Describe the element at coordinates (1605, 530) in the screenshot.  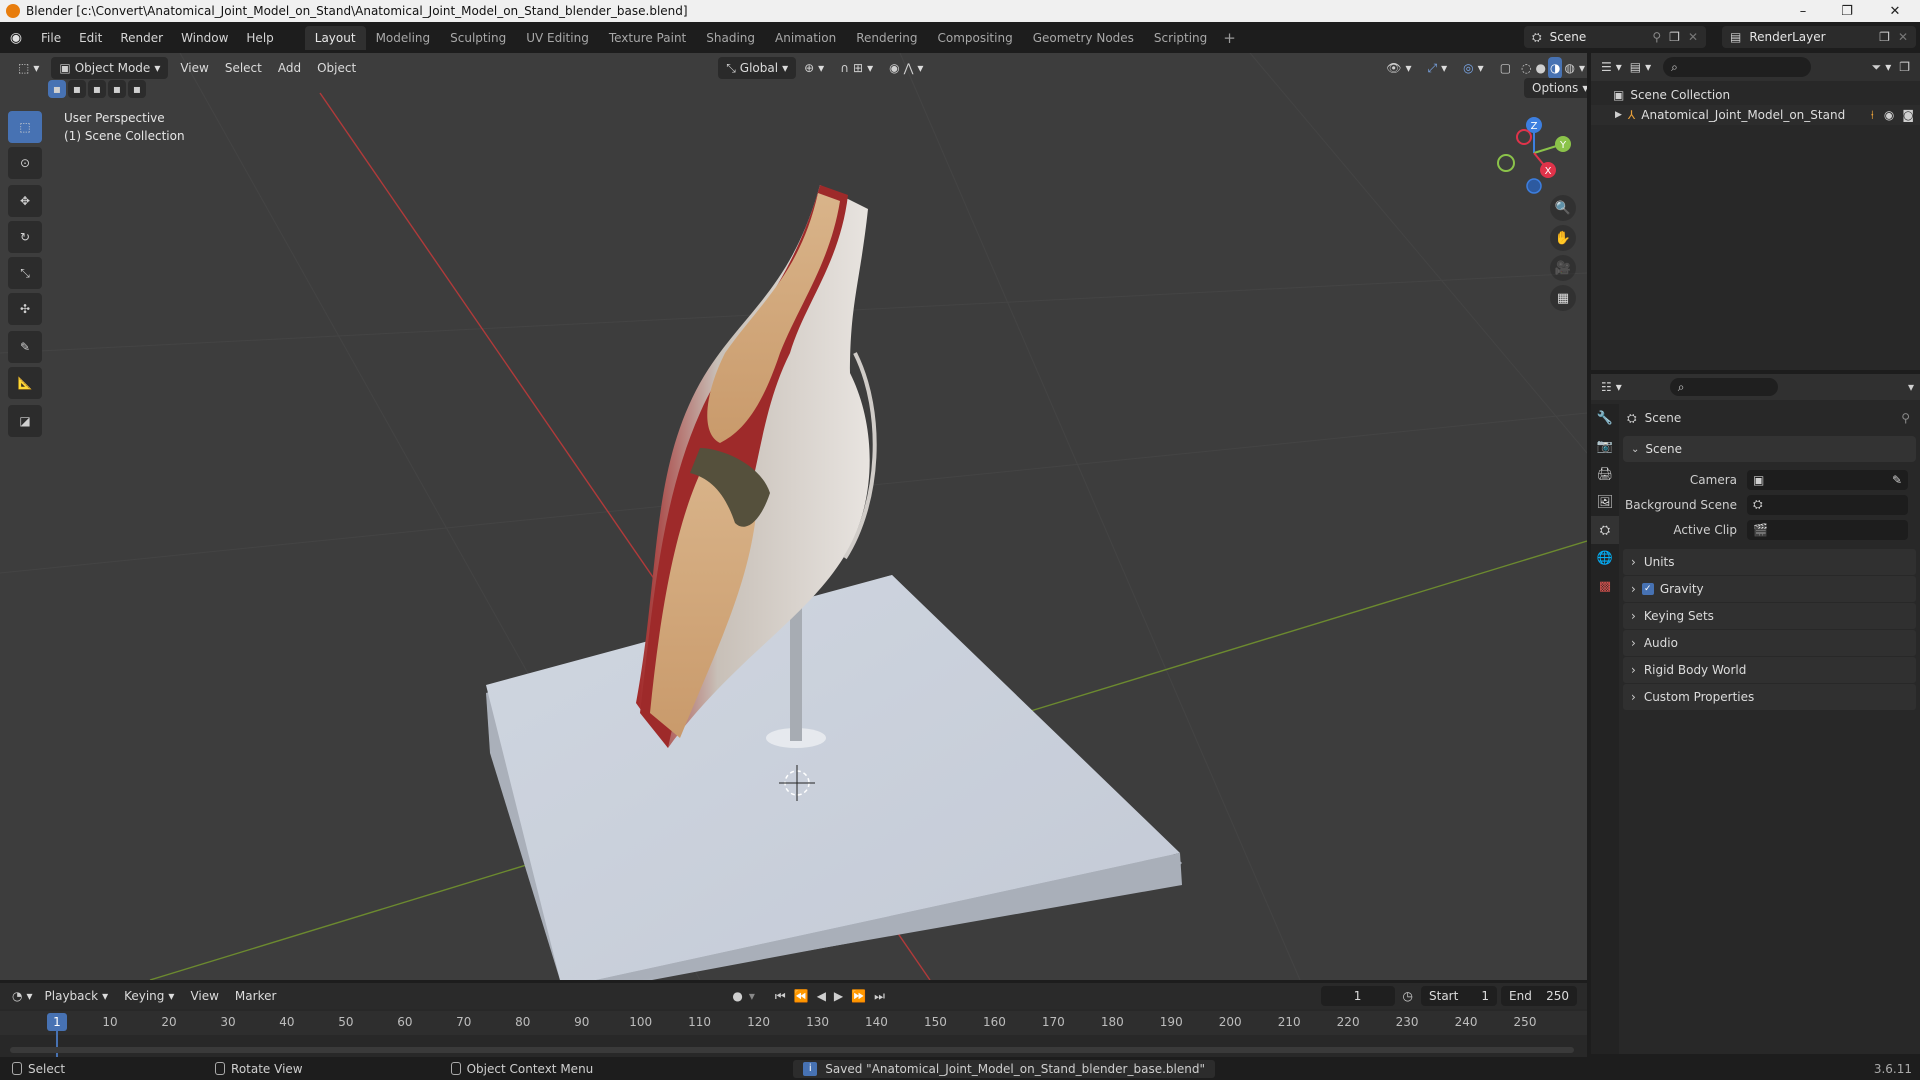
I see `scene-tab-icon: ⛭` at that location.